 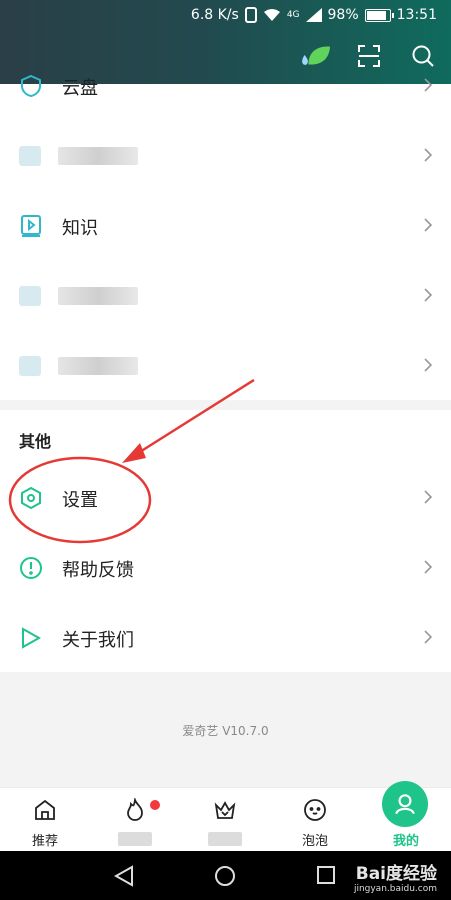 What do you see at coordinates (225, 225) in the screenshot?
I see `list-item-knowledge: 知识` at bounding box center [225, 225].